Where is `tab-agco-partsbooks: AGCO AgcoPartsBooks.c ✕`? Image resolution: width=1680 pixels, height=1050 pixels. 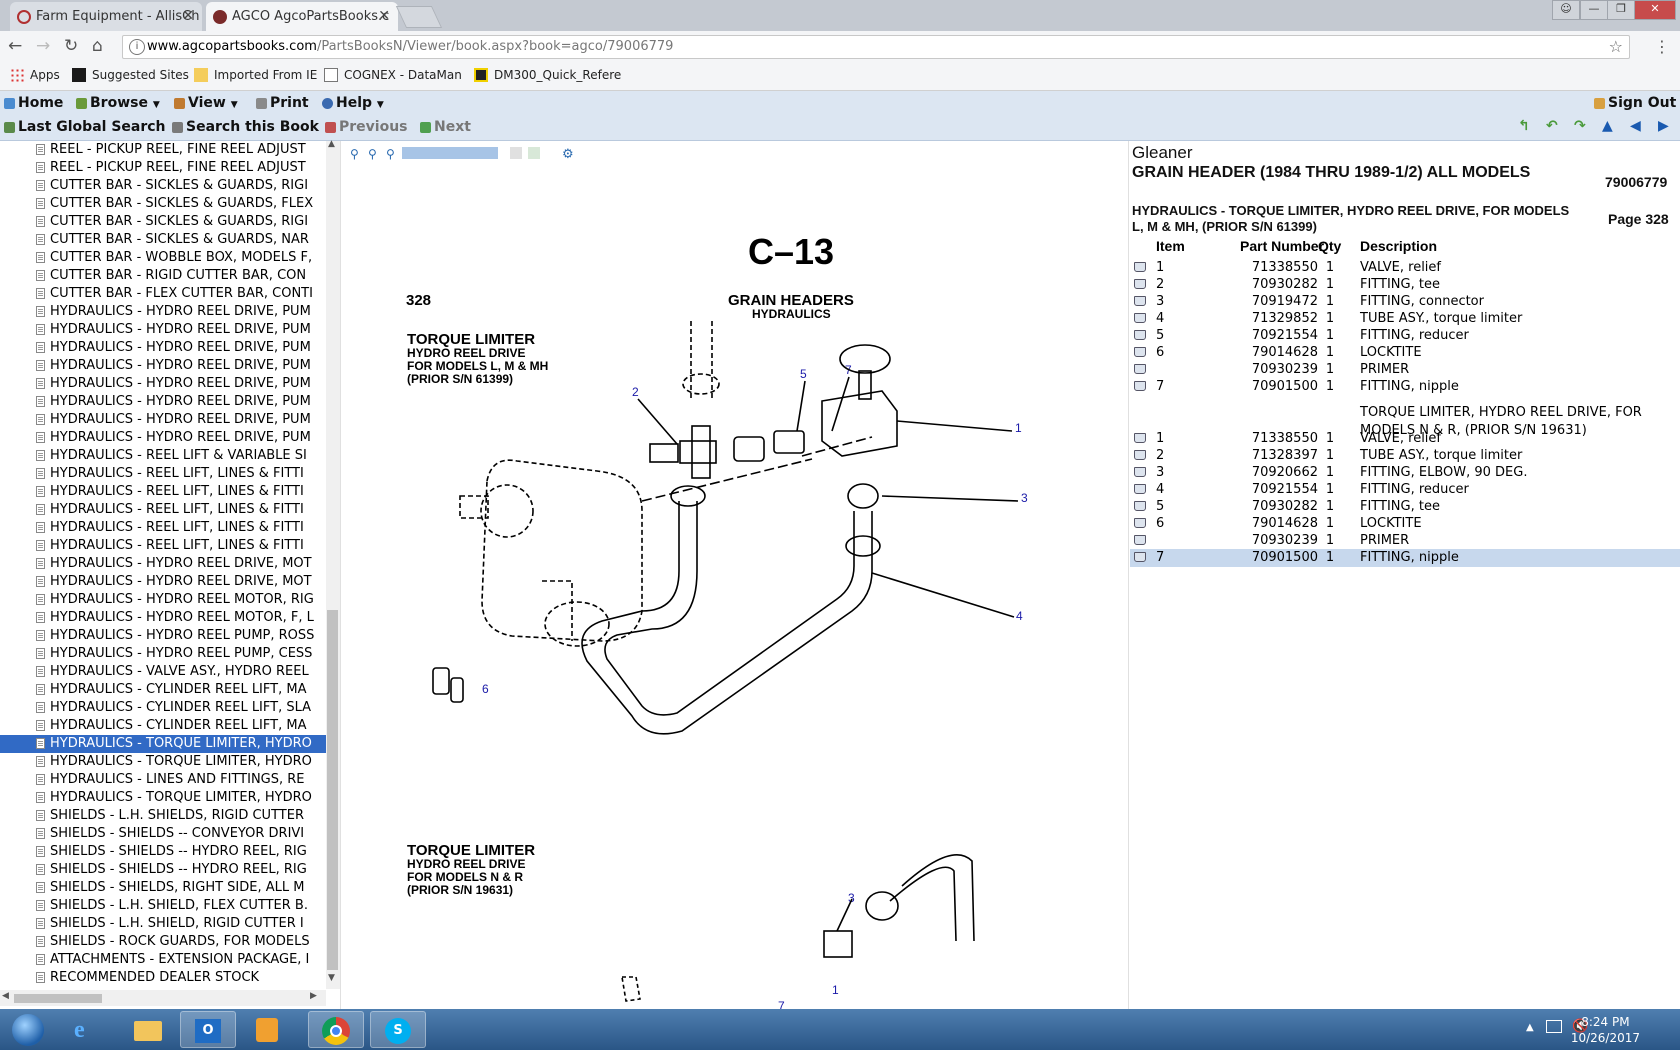
tab-agco-partsbooks: AGCO AgcoPartsBooks.c ✕ is located at coordinates (302, 16).